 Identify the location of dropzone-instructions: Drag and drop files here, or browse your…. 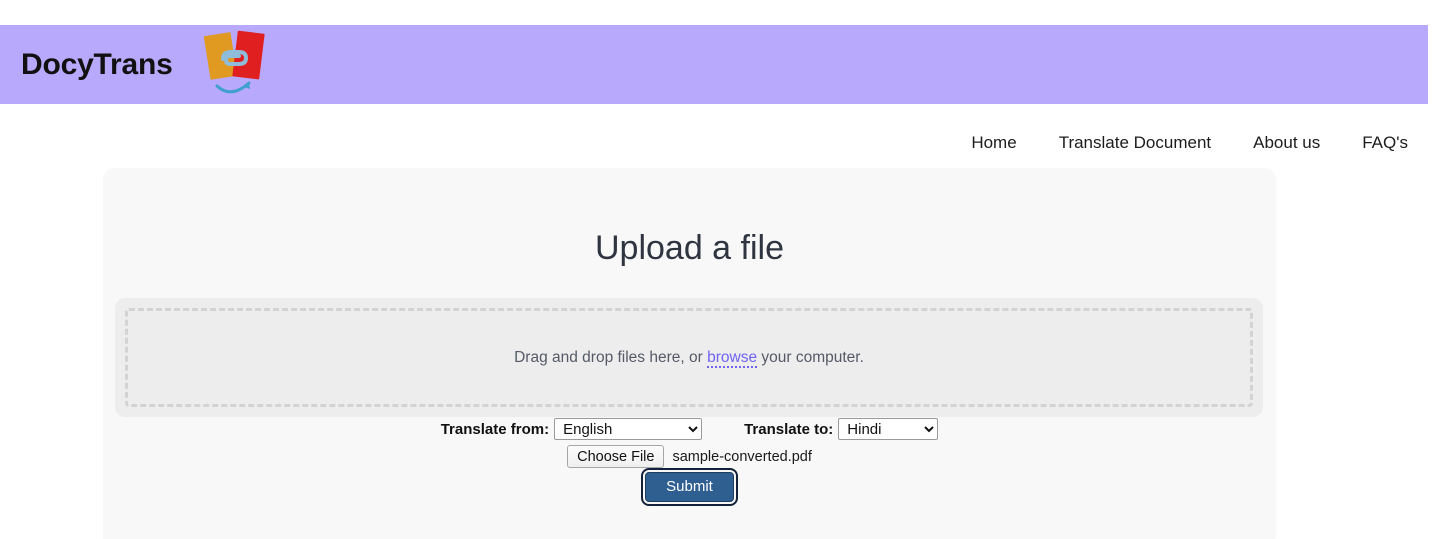
(689, 358).